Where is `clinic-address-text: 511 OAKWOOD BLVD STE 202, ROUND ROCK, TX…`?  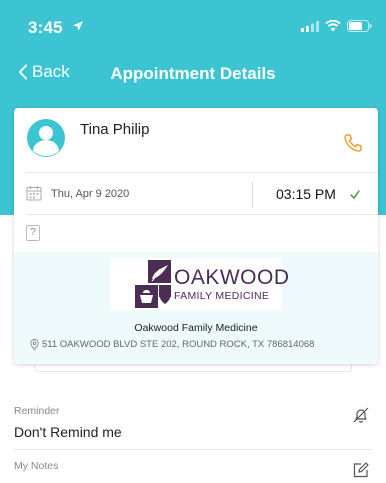 clinic-address-text: 511 OAKWOOD BLVD STE 202, ROUND ROCK, TX… is located at coordinates (178, 344).